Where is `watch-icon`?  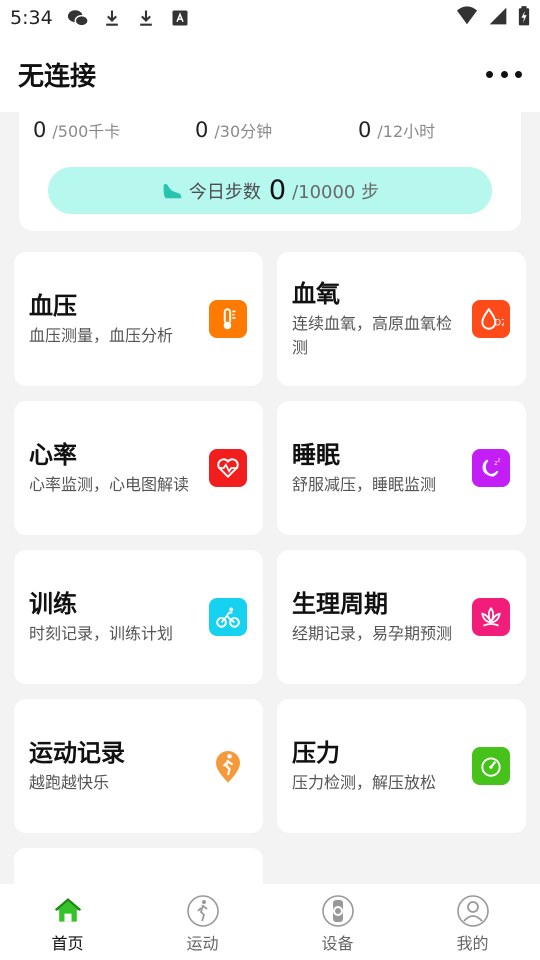 watch-icon is located at coordinates (338, 911).